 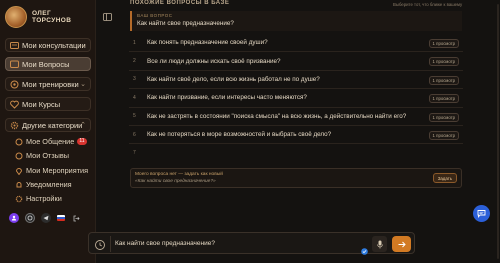 I want to click on question-number: 6, so click(x=134, y=134).